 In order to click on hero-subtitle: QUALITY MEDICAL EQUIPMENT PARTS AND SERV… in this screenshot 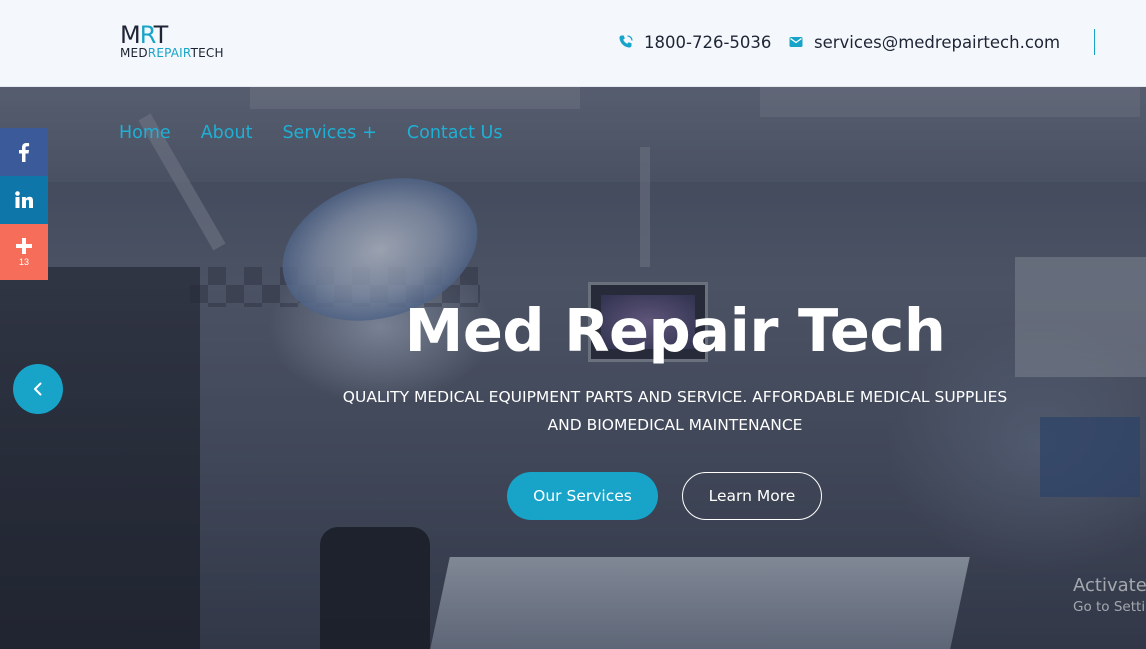, I will do `click(675, 411)`.